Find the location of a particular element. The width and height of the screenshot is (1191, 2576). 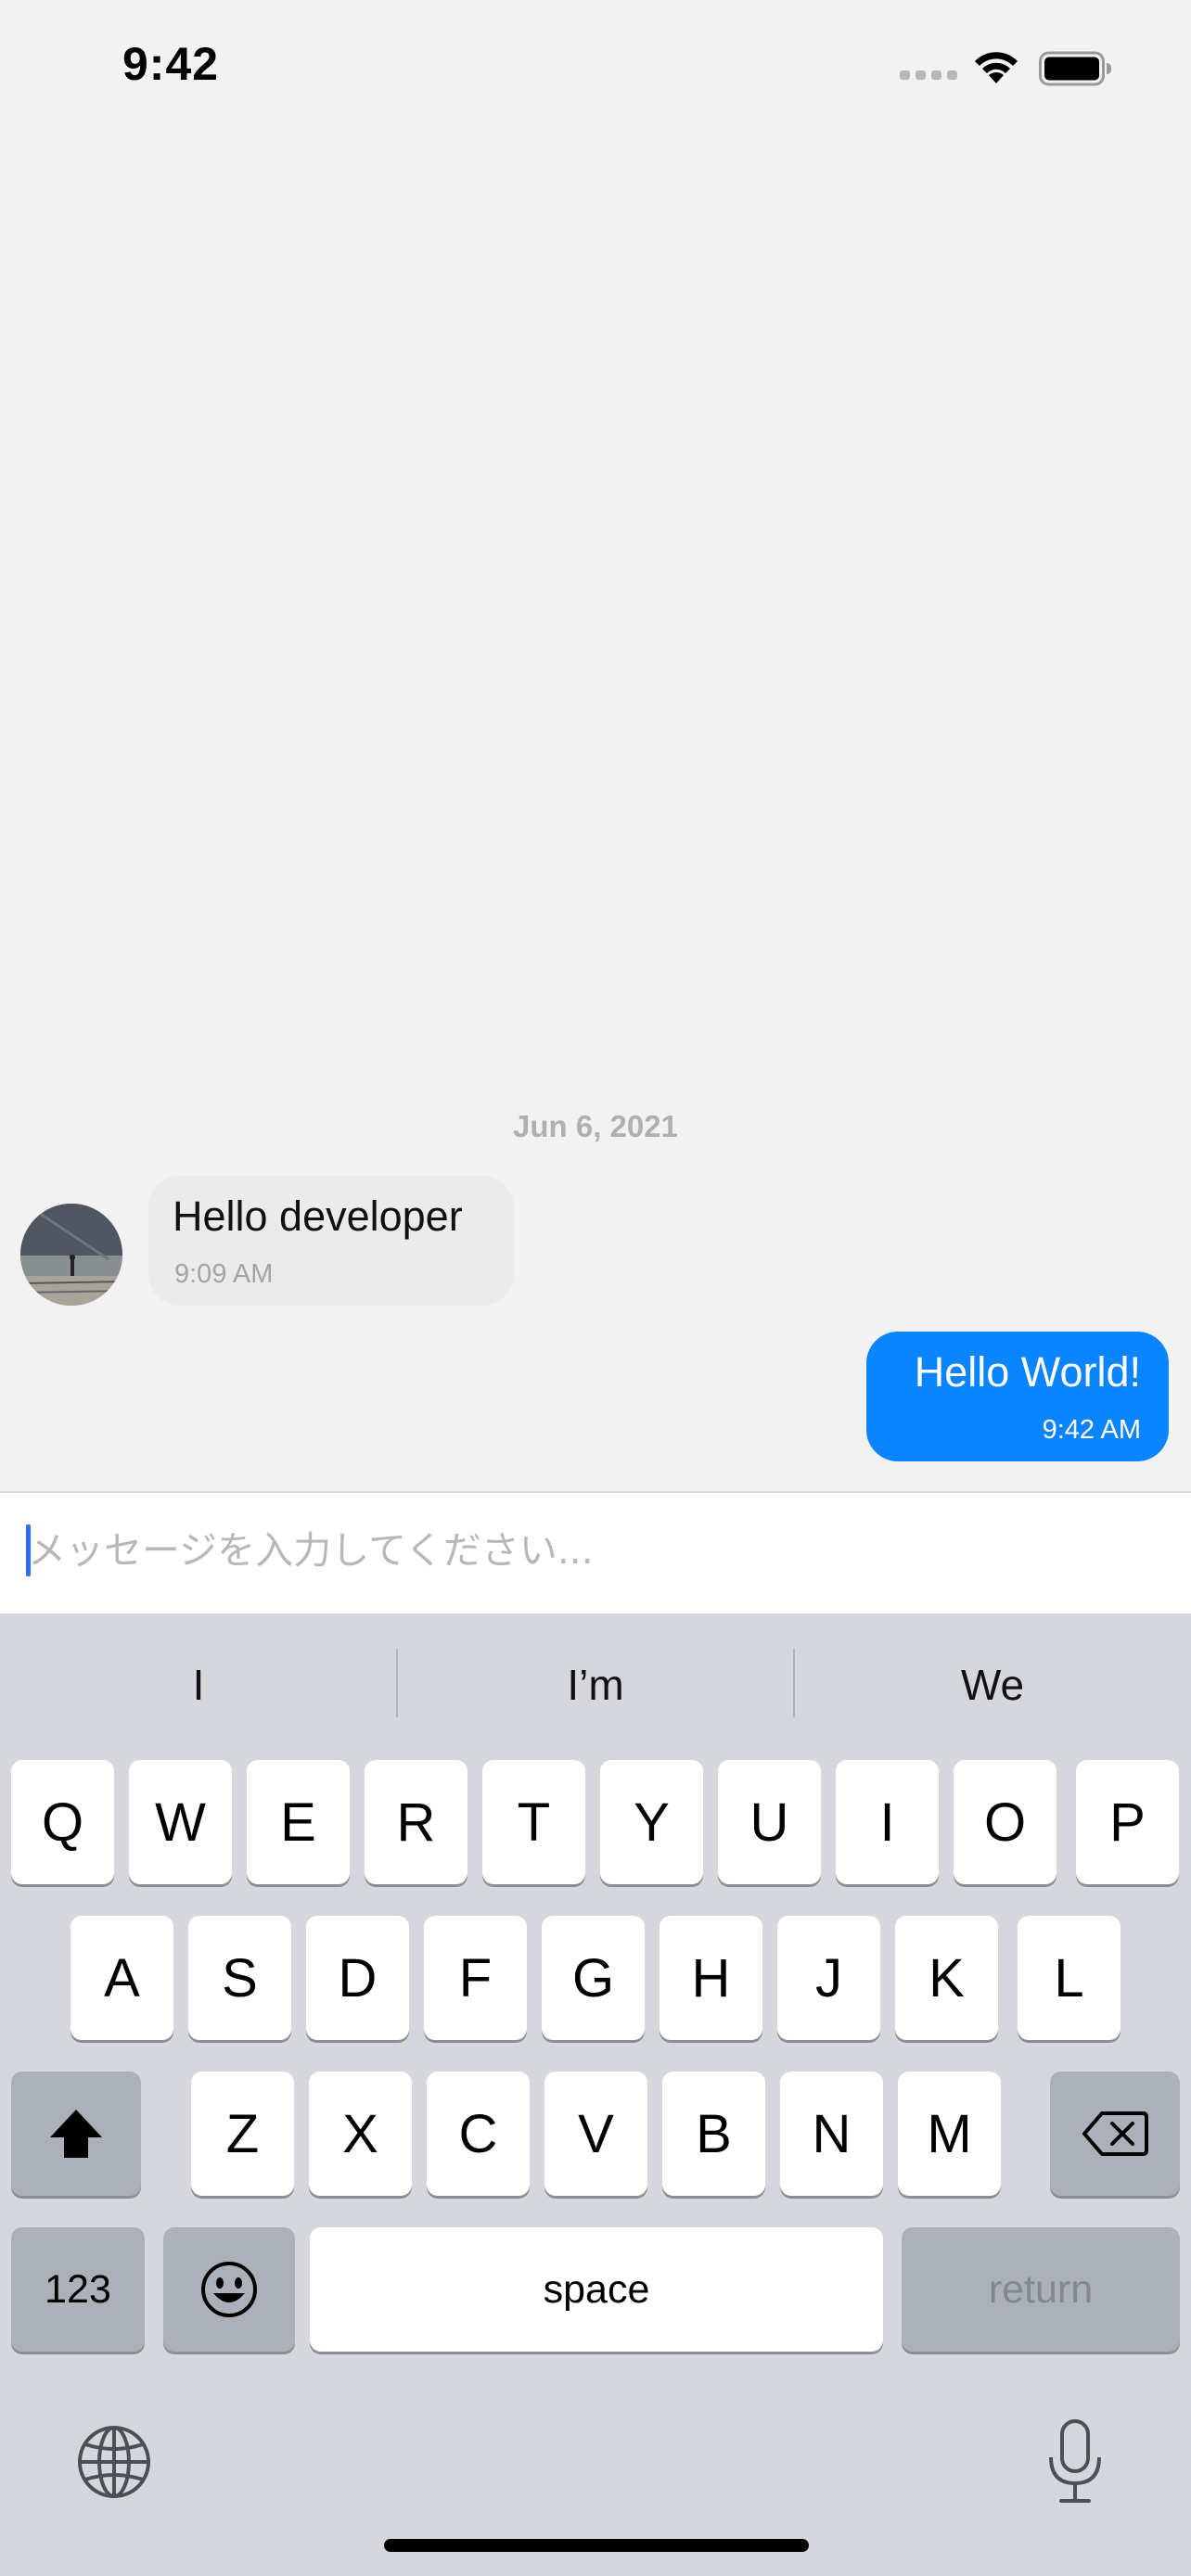

key-q: Q is located at coordinates (63, 1822).